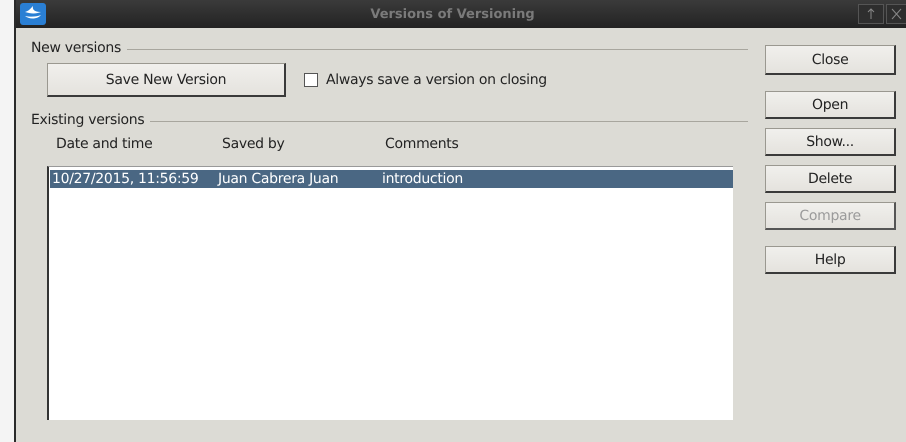 The height and width of the screenshot is (442, 906). Describe the element at coordinates (33, 14) in the screenshot. I see `app-logo-icon` at that location.